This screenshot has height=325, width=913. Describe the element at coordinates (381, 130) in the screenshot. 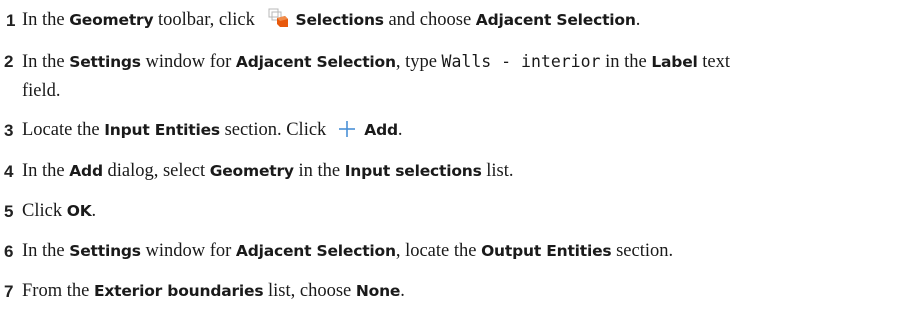

I see `add-button-label: Add` at that location.